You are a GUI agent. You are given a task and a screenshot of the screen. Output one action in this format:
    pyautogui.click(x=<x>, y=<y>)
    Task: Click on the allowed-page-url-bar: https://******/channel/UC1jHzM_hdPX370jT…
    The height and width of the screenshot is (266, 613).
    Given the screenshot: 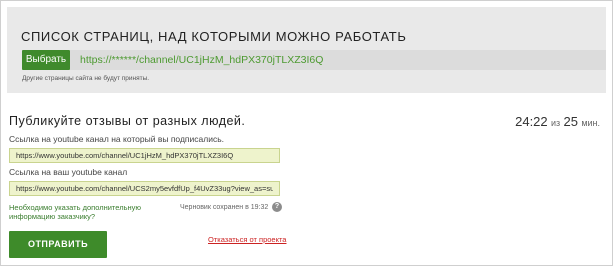 What is the action you would take?
    pyautogui.click(x=338, y=60)
    